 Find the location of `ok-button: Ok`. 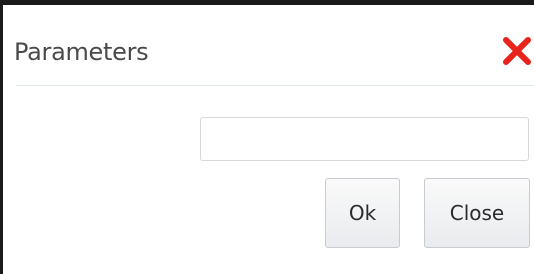

ok-button: Ok is located at coordinates (362, 213).